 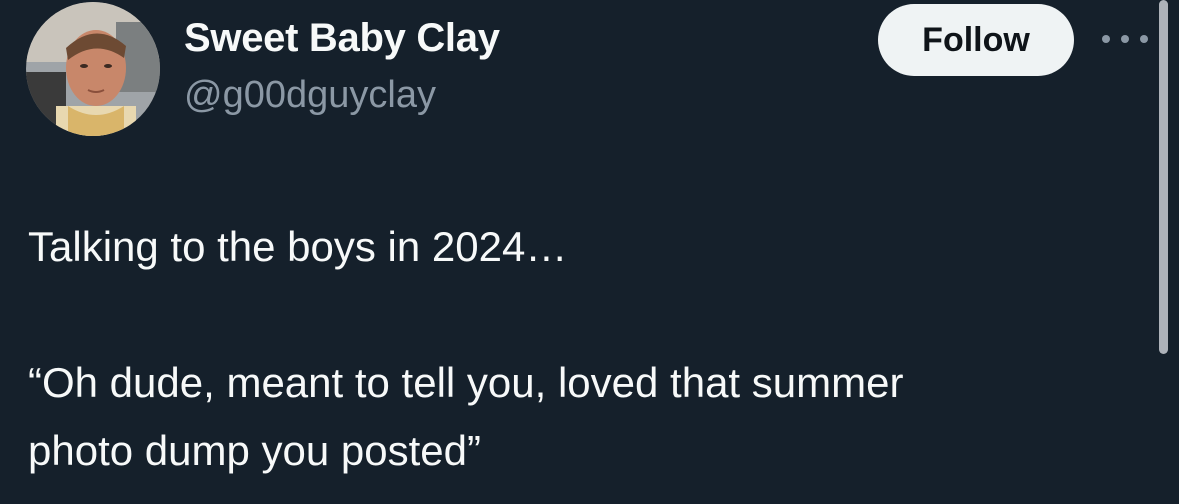 I want to click on more-horizontal-icon, so click(x=1125, y=39).